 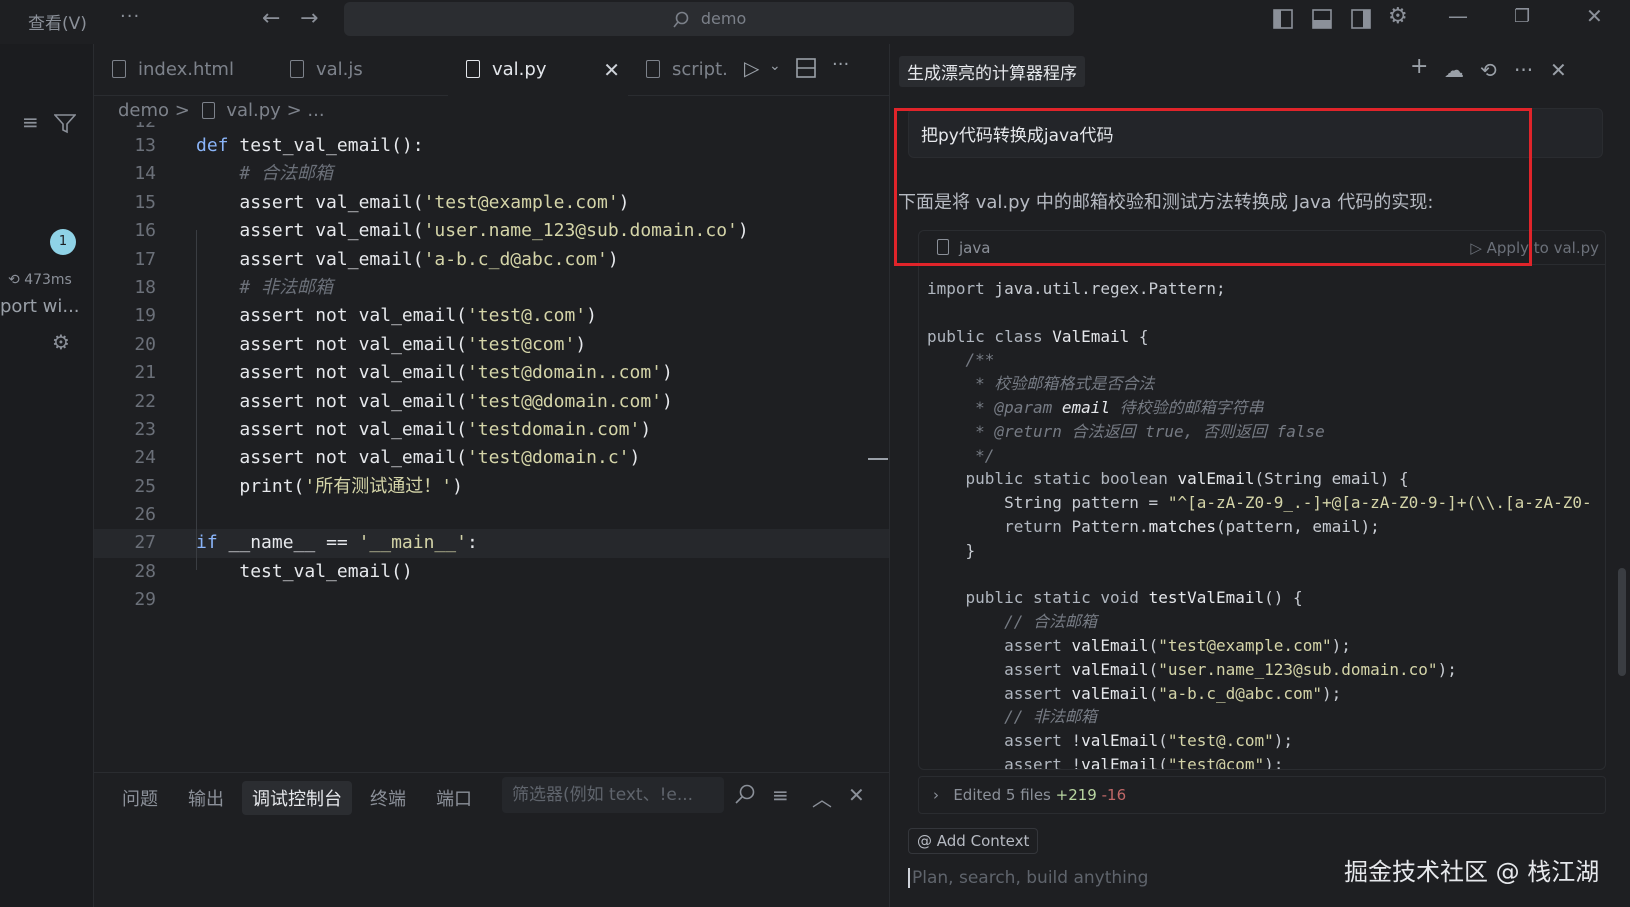 What do you see at coordinates (130, 16) in the screenshot?
I see `menu-more-icon: ···` at bounding box center [130, 16].